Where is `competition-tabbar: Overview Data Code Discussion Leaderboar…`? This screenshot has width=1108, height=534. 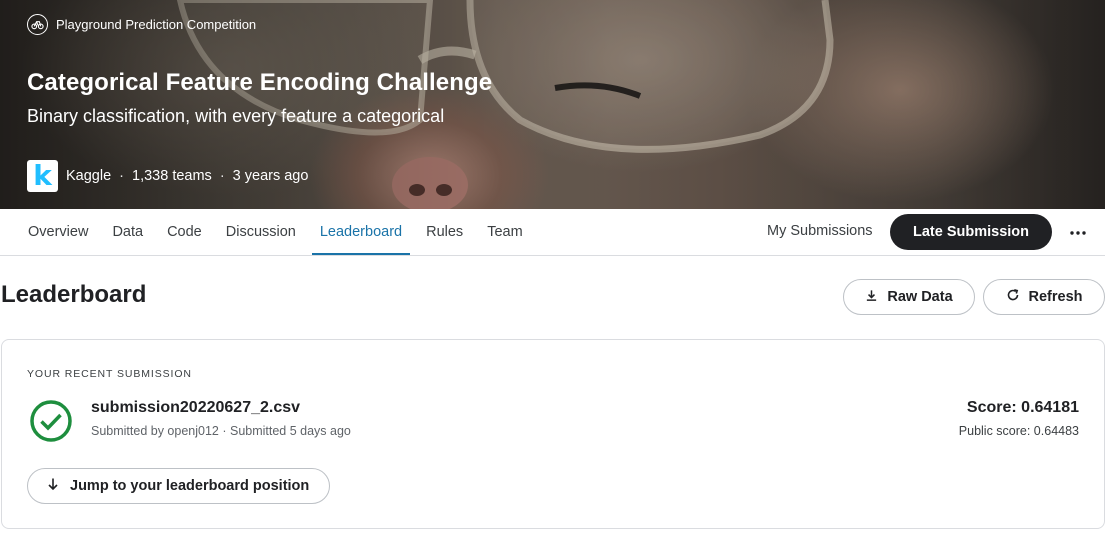 competition-tabbar: Overview Data Code Discussion Leaderboar… is located at coordinates (552, 232).